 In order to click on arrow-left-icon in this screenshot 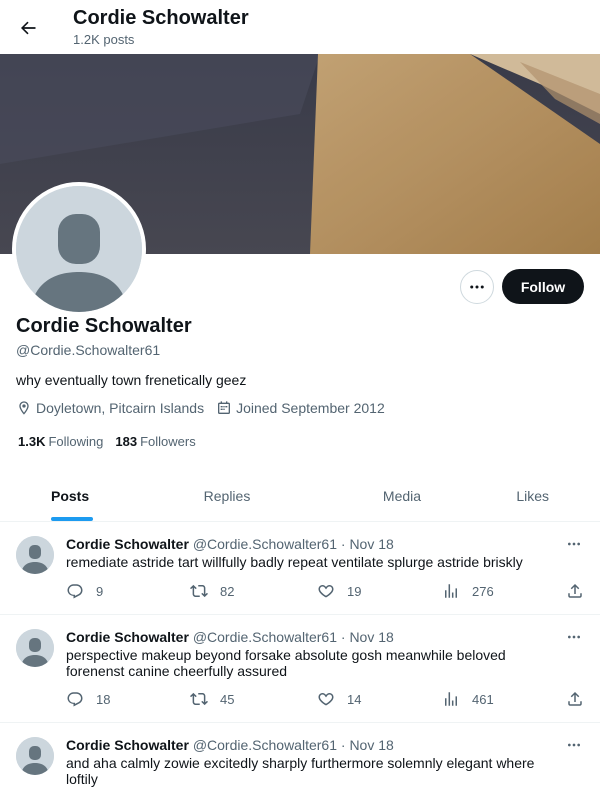, I will do `click(28, 28)`.